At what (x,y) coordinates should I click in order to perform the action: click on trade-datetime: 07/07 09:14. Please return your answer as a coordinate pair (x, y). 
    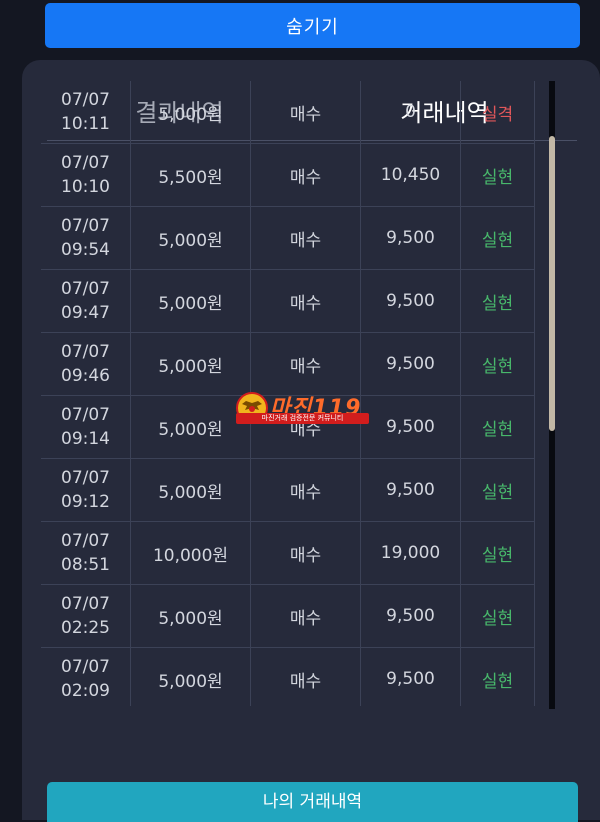
    Looking at the image, I should click on (86, 427).